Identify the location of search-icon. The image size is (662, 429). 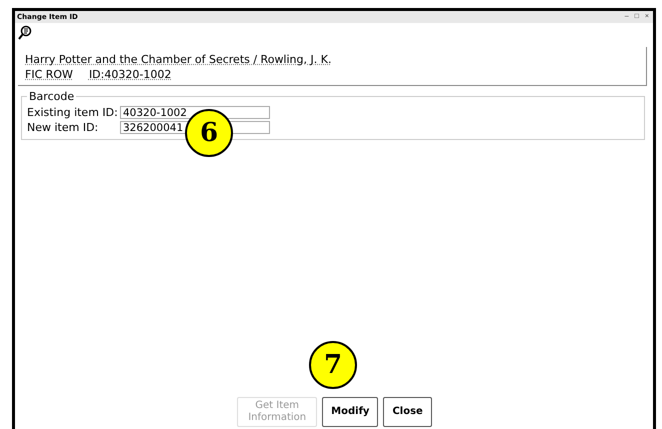
(25, 33).